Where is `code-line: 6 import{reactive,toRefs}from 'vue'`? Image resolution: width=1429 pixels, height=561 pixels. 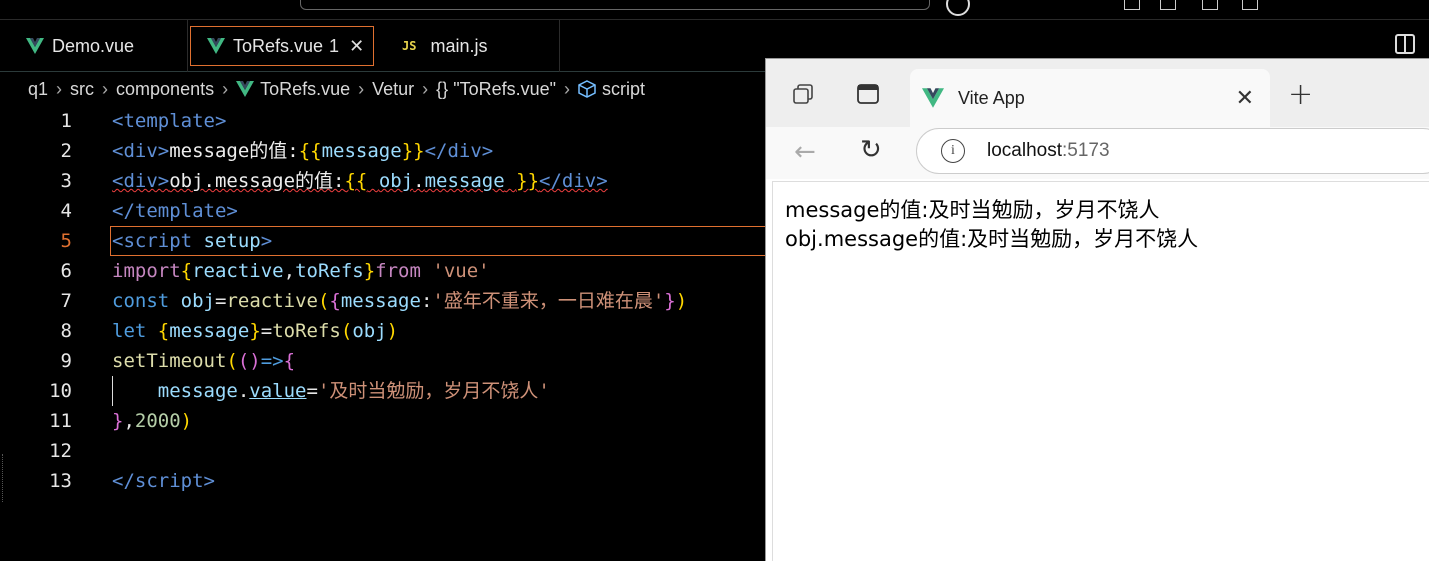 code-line: 6 import{reactive,toRefs}from 'vue' is located at coordinates (385, 271).